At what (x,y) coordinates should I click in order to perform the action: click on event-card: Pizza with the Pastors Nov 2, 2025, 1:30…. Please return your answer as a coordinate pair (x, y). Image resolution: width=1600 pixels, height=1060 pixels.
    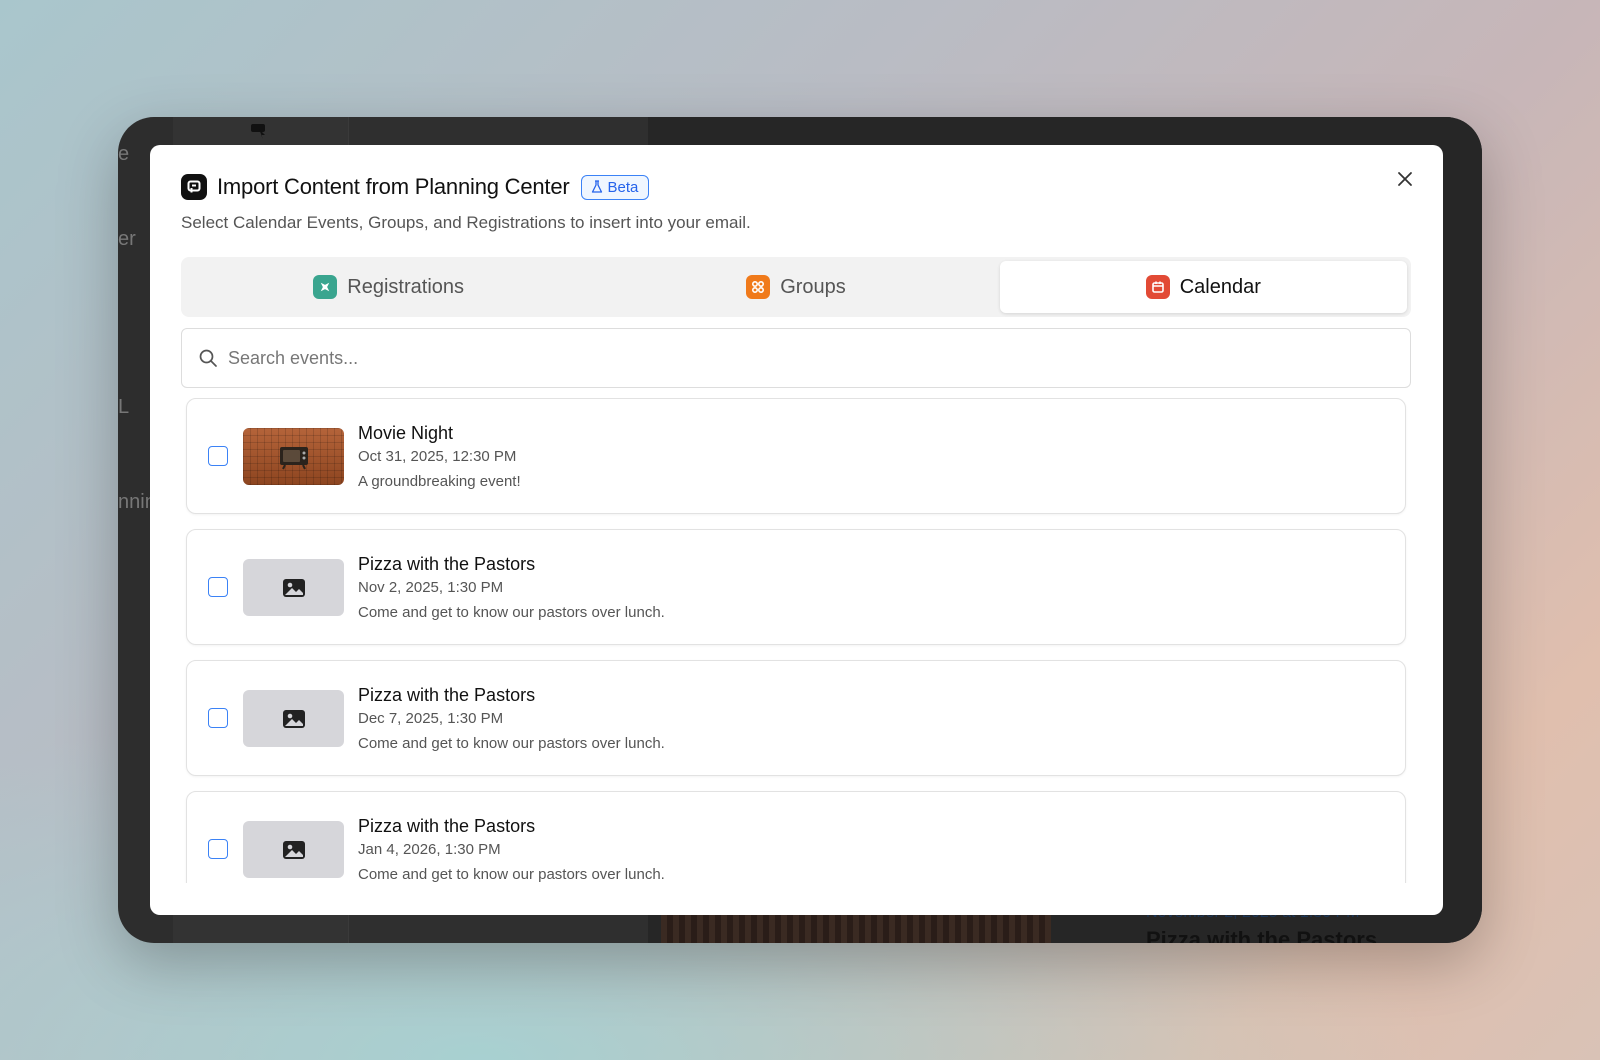
    Looking at the image, I should click on (796, 587).